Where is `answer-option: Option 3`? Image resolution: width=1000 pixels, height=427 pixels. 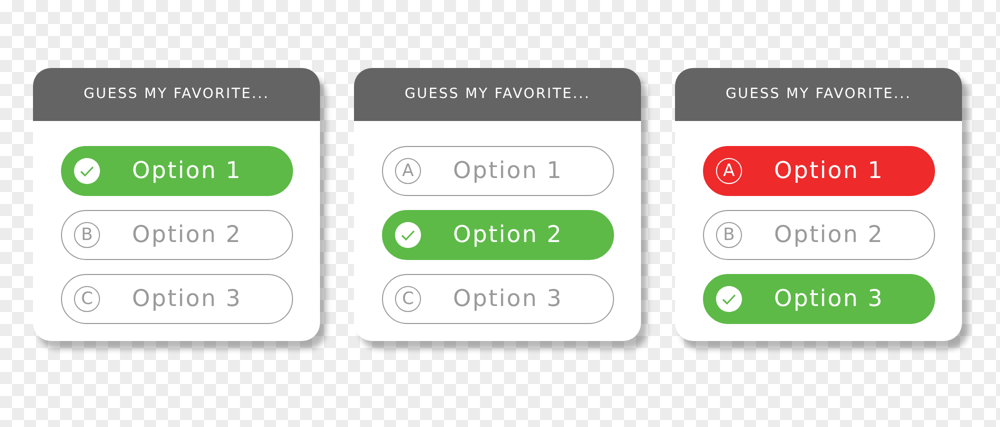 answer-option: Option 3 is located at coordinates (819, 299).